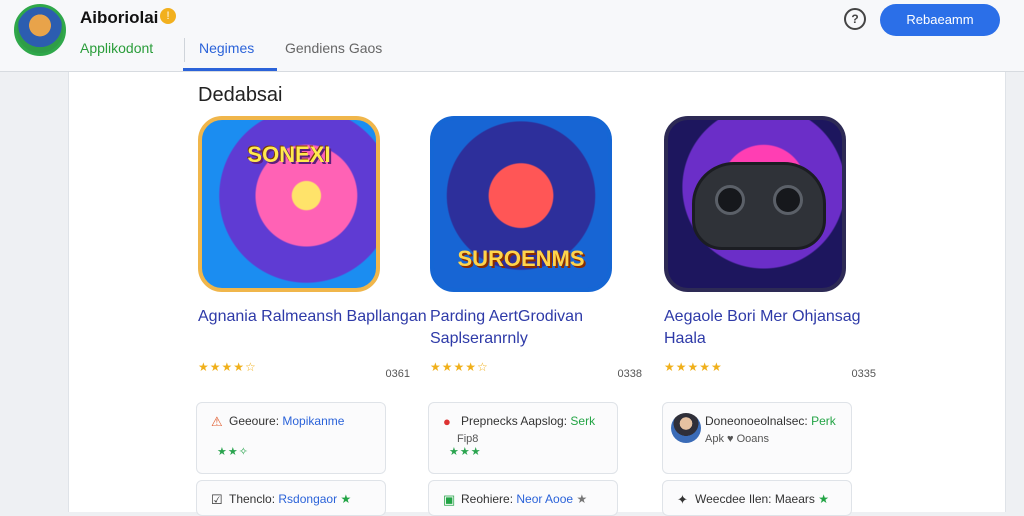 This screenshot has width=1024, height=516. What do you see at coordinates (629, 374) in the screenshot?
I see `rating-count-2: 0338` at bounding box center [629, 374].